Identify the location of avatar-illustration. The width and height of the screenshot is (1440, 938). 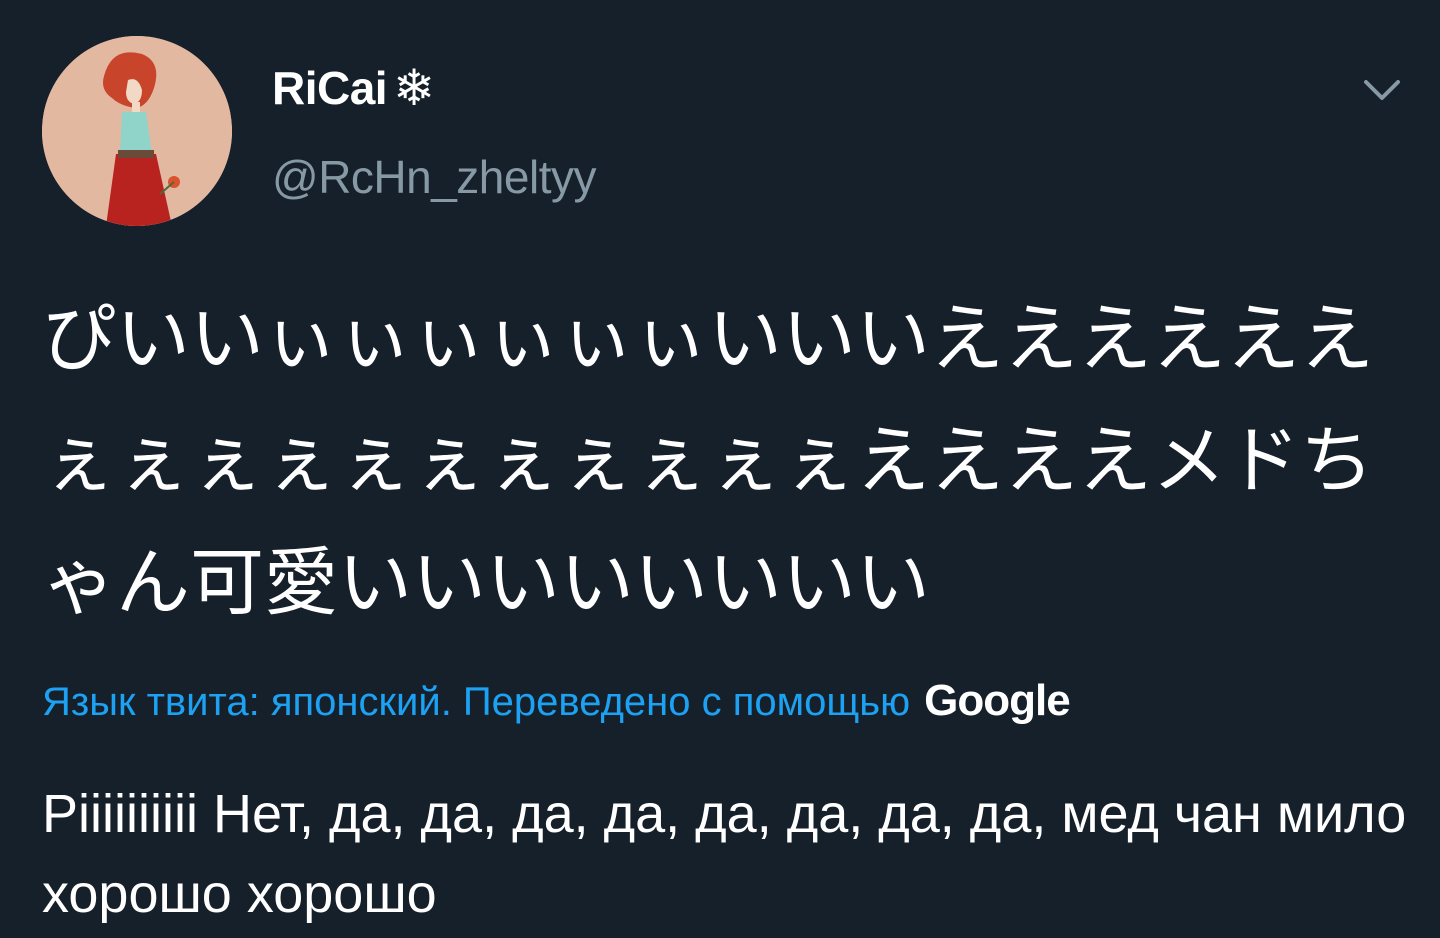
(137, 131).